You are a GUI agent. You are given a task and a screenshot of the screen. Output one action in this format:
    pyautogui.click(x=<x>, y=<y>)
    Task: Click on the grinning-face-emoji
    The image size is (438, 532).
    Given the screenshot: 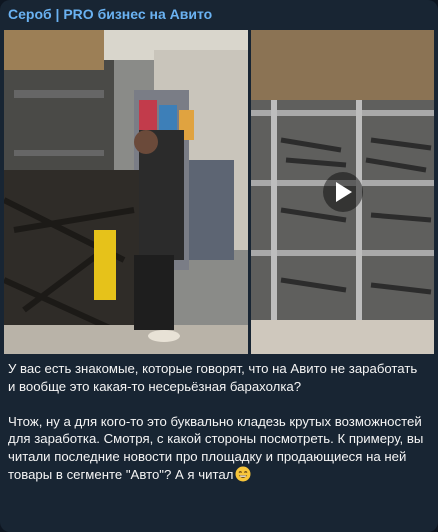 What is the action you would take?
    pyautogui.click(x=243, y=474)
    